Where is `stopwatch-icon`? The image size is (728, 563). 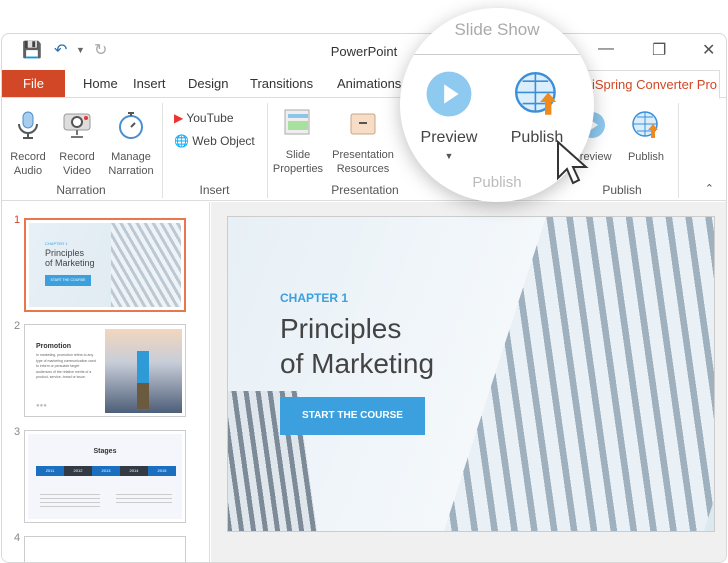
stopwatch-icon is located at coordinates (131, 125).